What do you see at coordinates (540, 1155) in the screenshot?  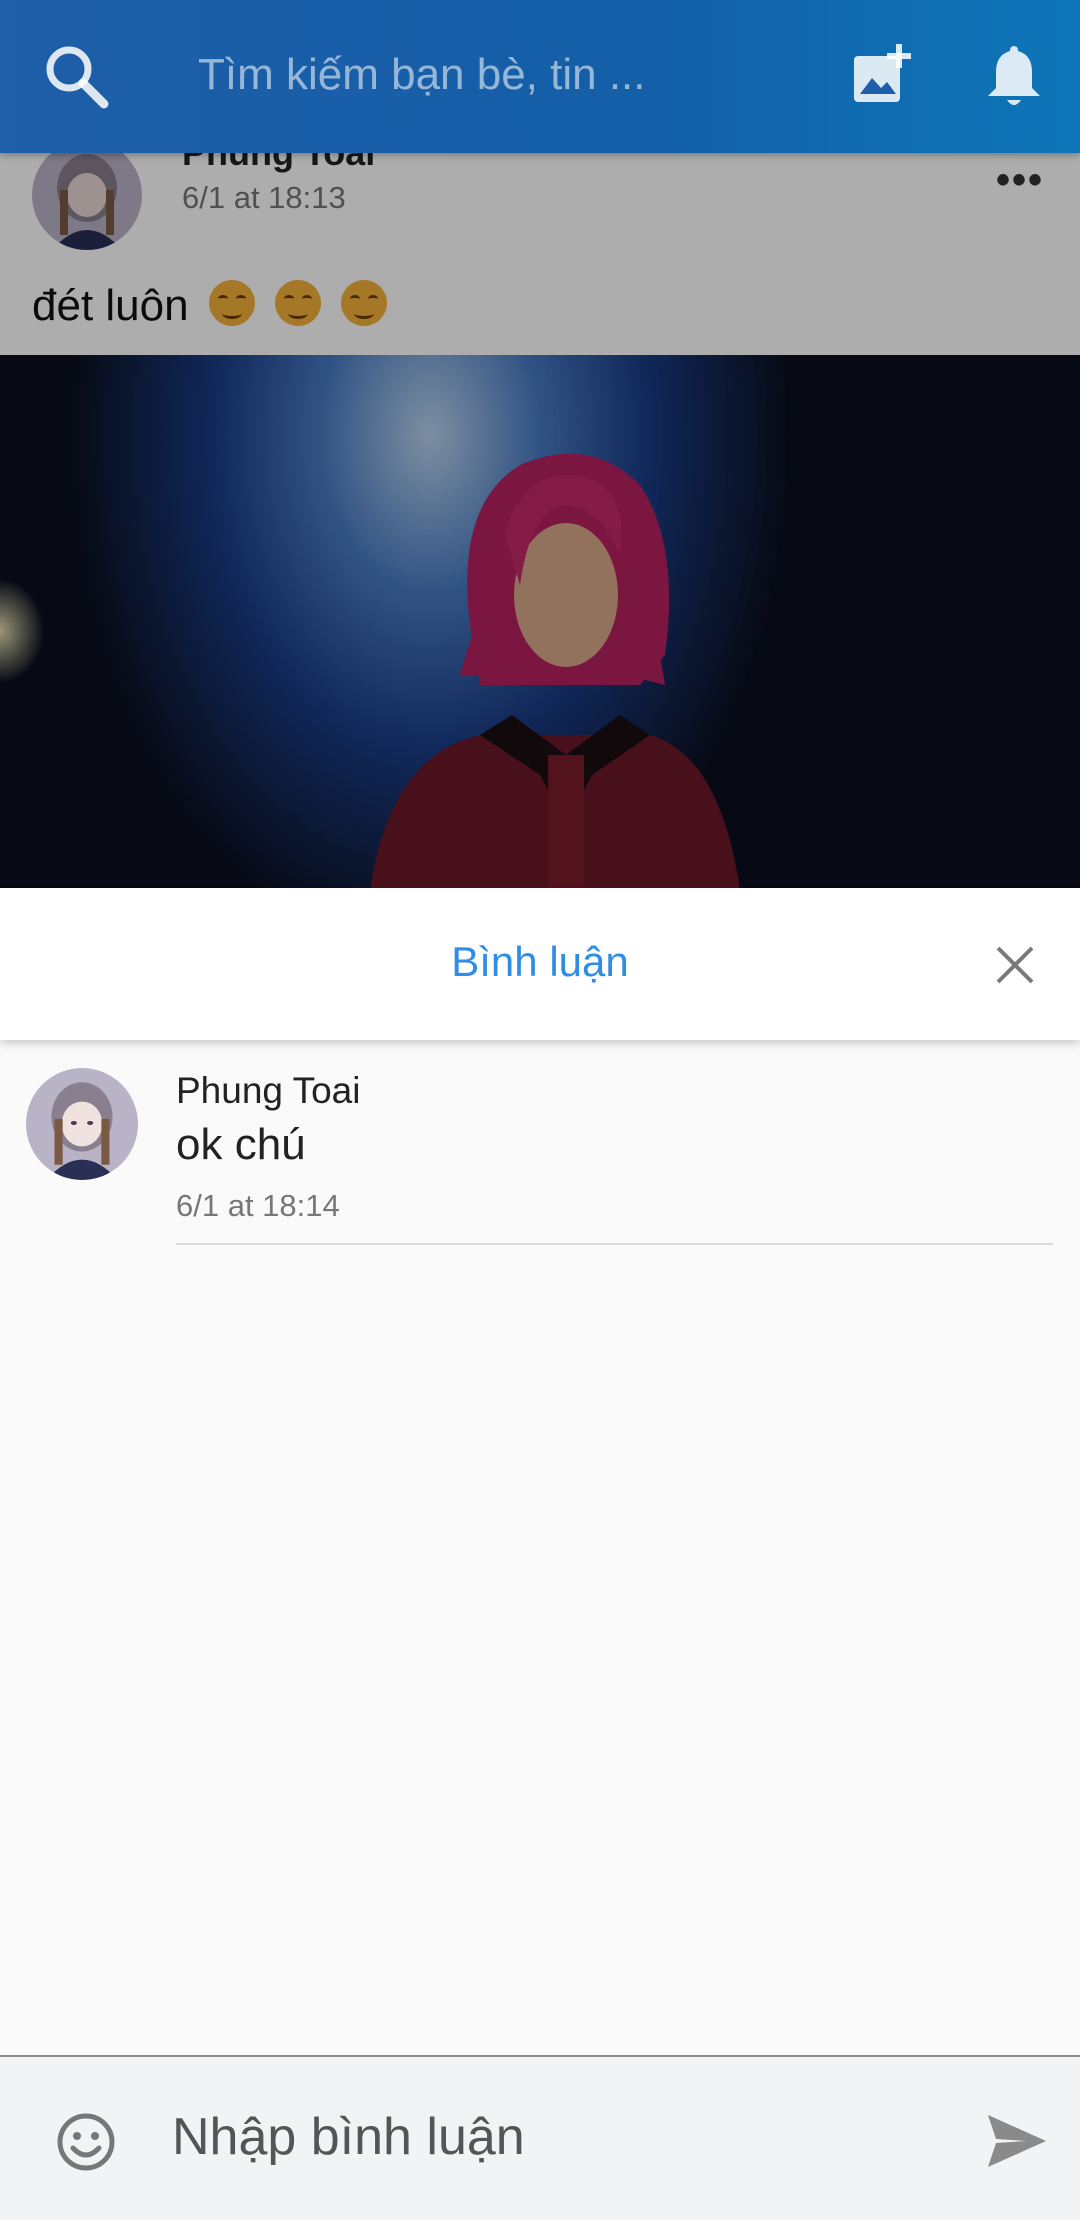 I see `comment-item: Phung Toai ok chú 6/1 at 18:14` at bounding box center [540, 1155].